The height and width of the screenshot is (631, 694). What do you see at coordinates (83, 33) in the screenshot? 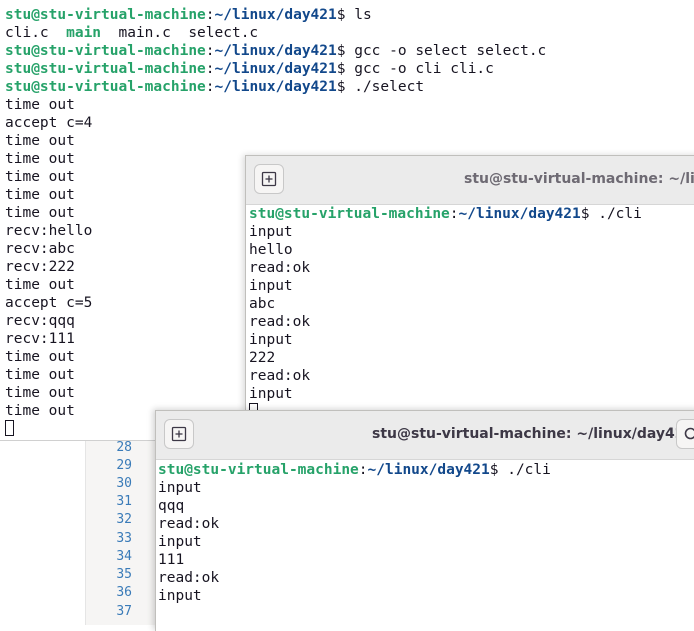
I see `executable-entry: main` at bounding box center [83, 33].